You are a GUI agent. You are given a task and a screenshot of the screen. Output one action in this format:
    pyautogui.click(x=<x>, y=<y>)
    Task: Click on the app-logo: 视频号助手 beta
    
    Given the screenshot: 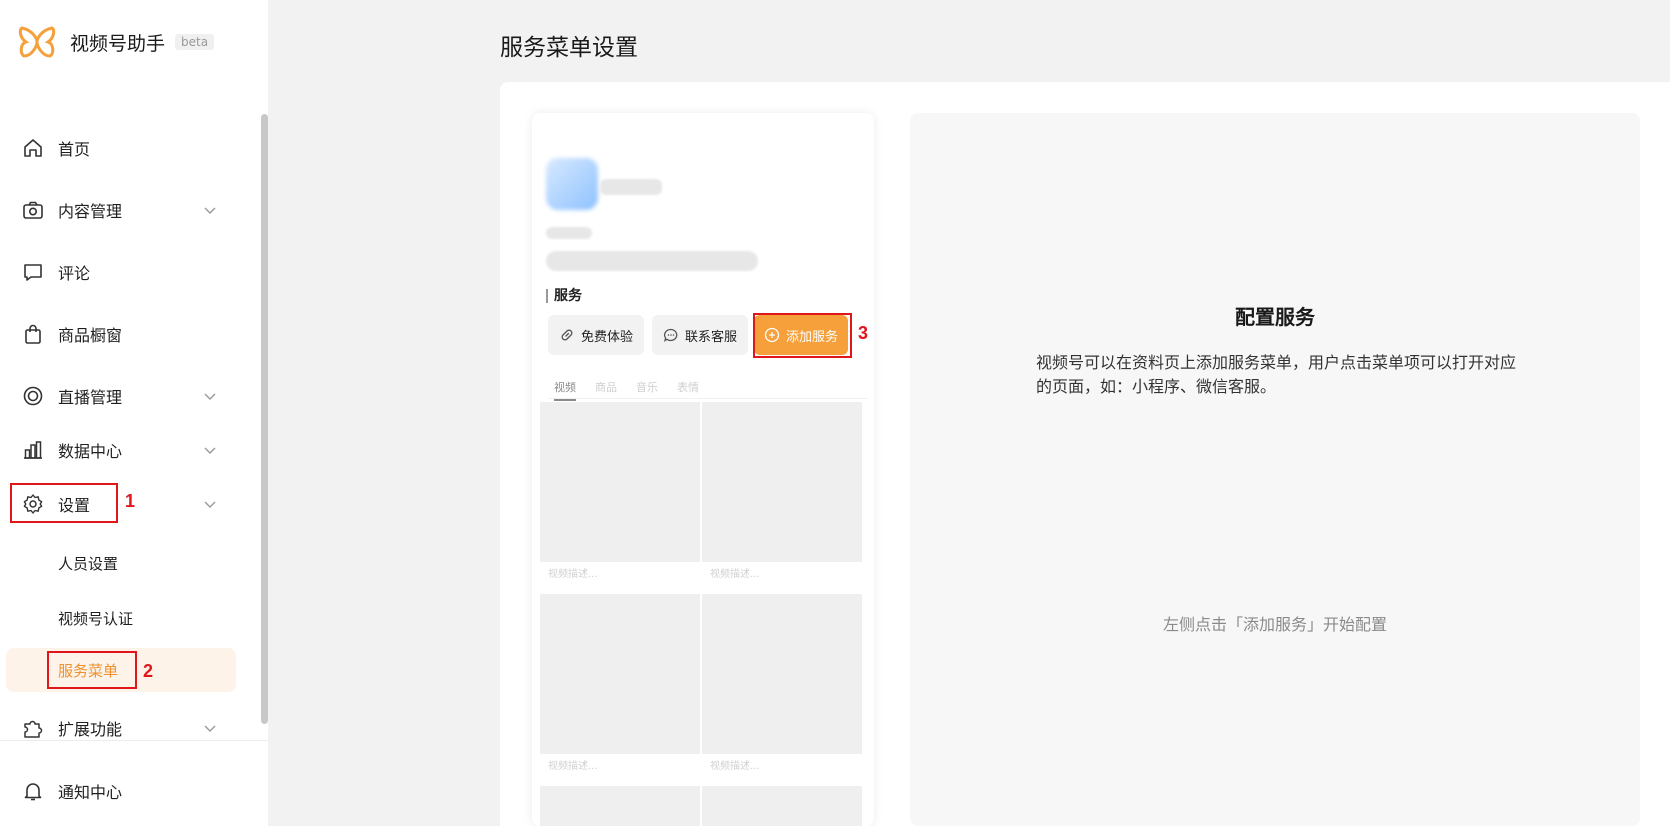 What is the action you would take?
    pyautogui.click(x=116, y=42)
    